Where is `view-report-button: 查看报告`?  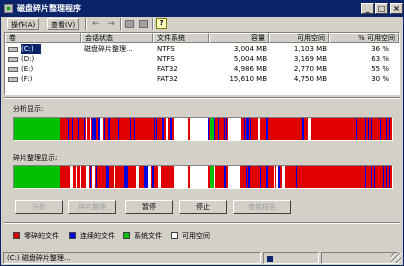
view-report-button: 查看报告 is located at coordinates (262, 207).